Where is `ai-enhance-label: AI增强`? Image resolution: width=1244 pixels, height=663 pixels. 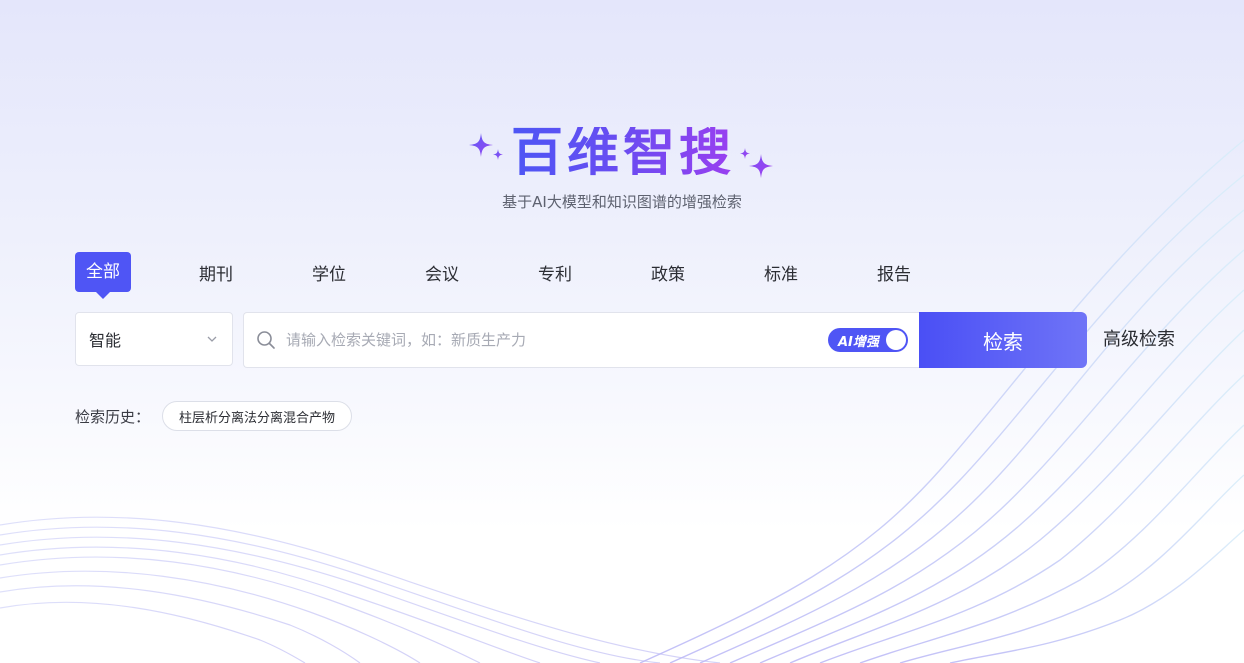 ai-enhance-label: AI增强 is located at coordinates (858, 342).